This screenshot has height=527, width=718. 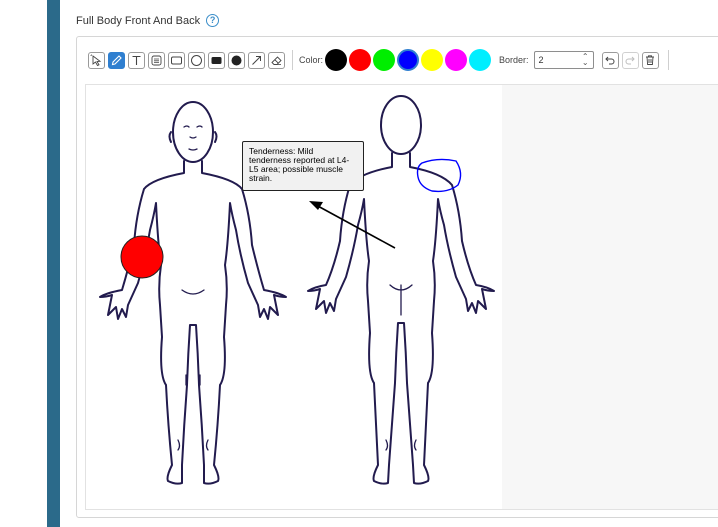 I want to click on undo-icon, so click(x=610, y=60).